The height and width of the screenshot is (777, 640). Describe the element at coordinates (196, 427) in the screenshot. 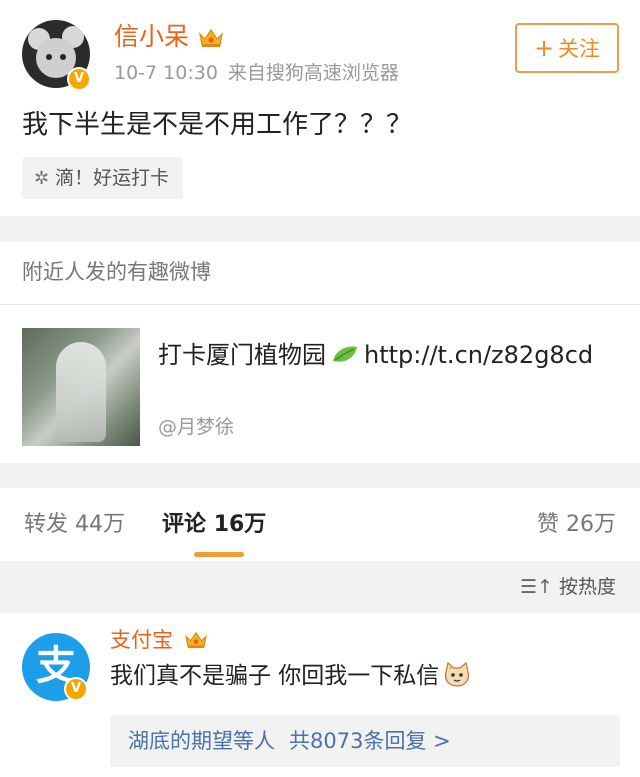

I see `nearby-author: @月梦徐` at that location.